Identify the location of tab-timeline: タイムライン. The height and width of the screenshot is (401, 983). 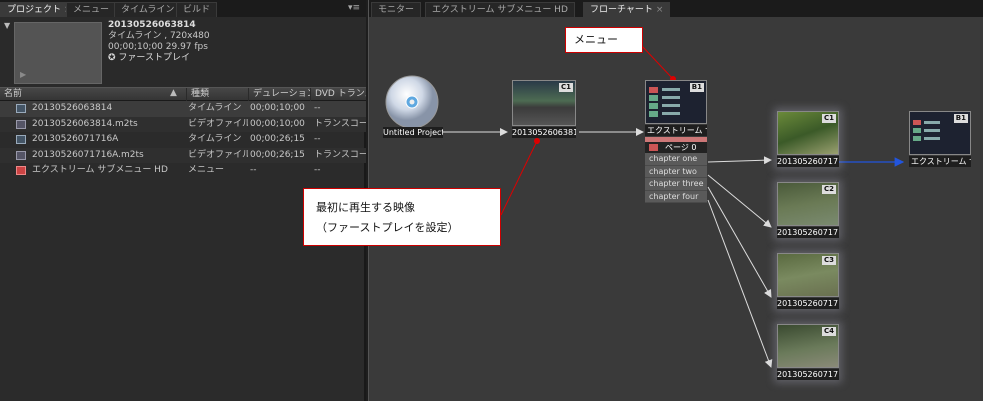
(148, 9).